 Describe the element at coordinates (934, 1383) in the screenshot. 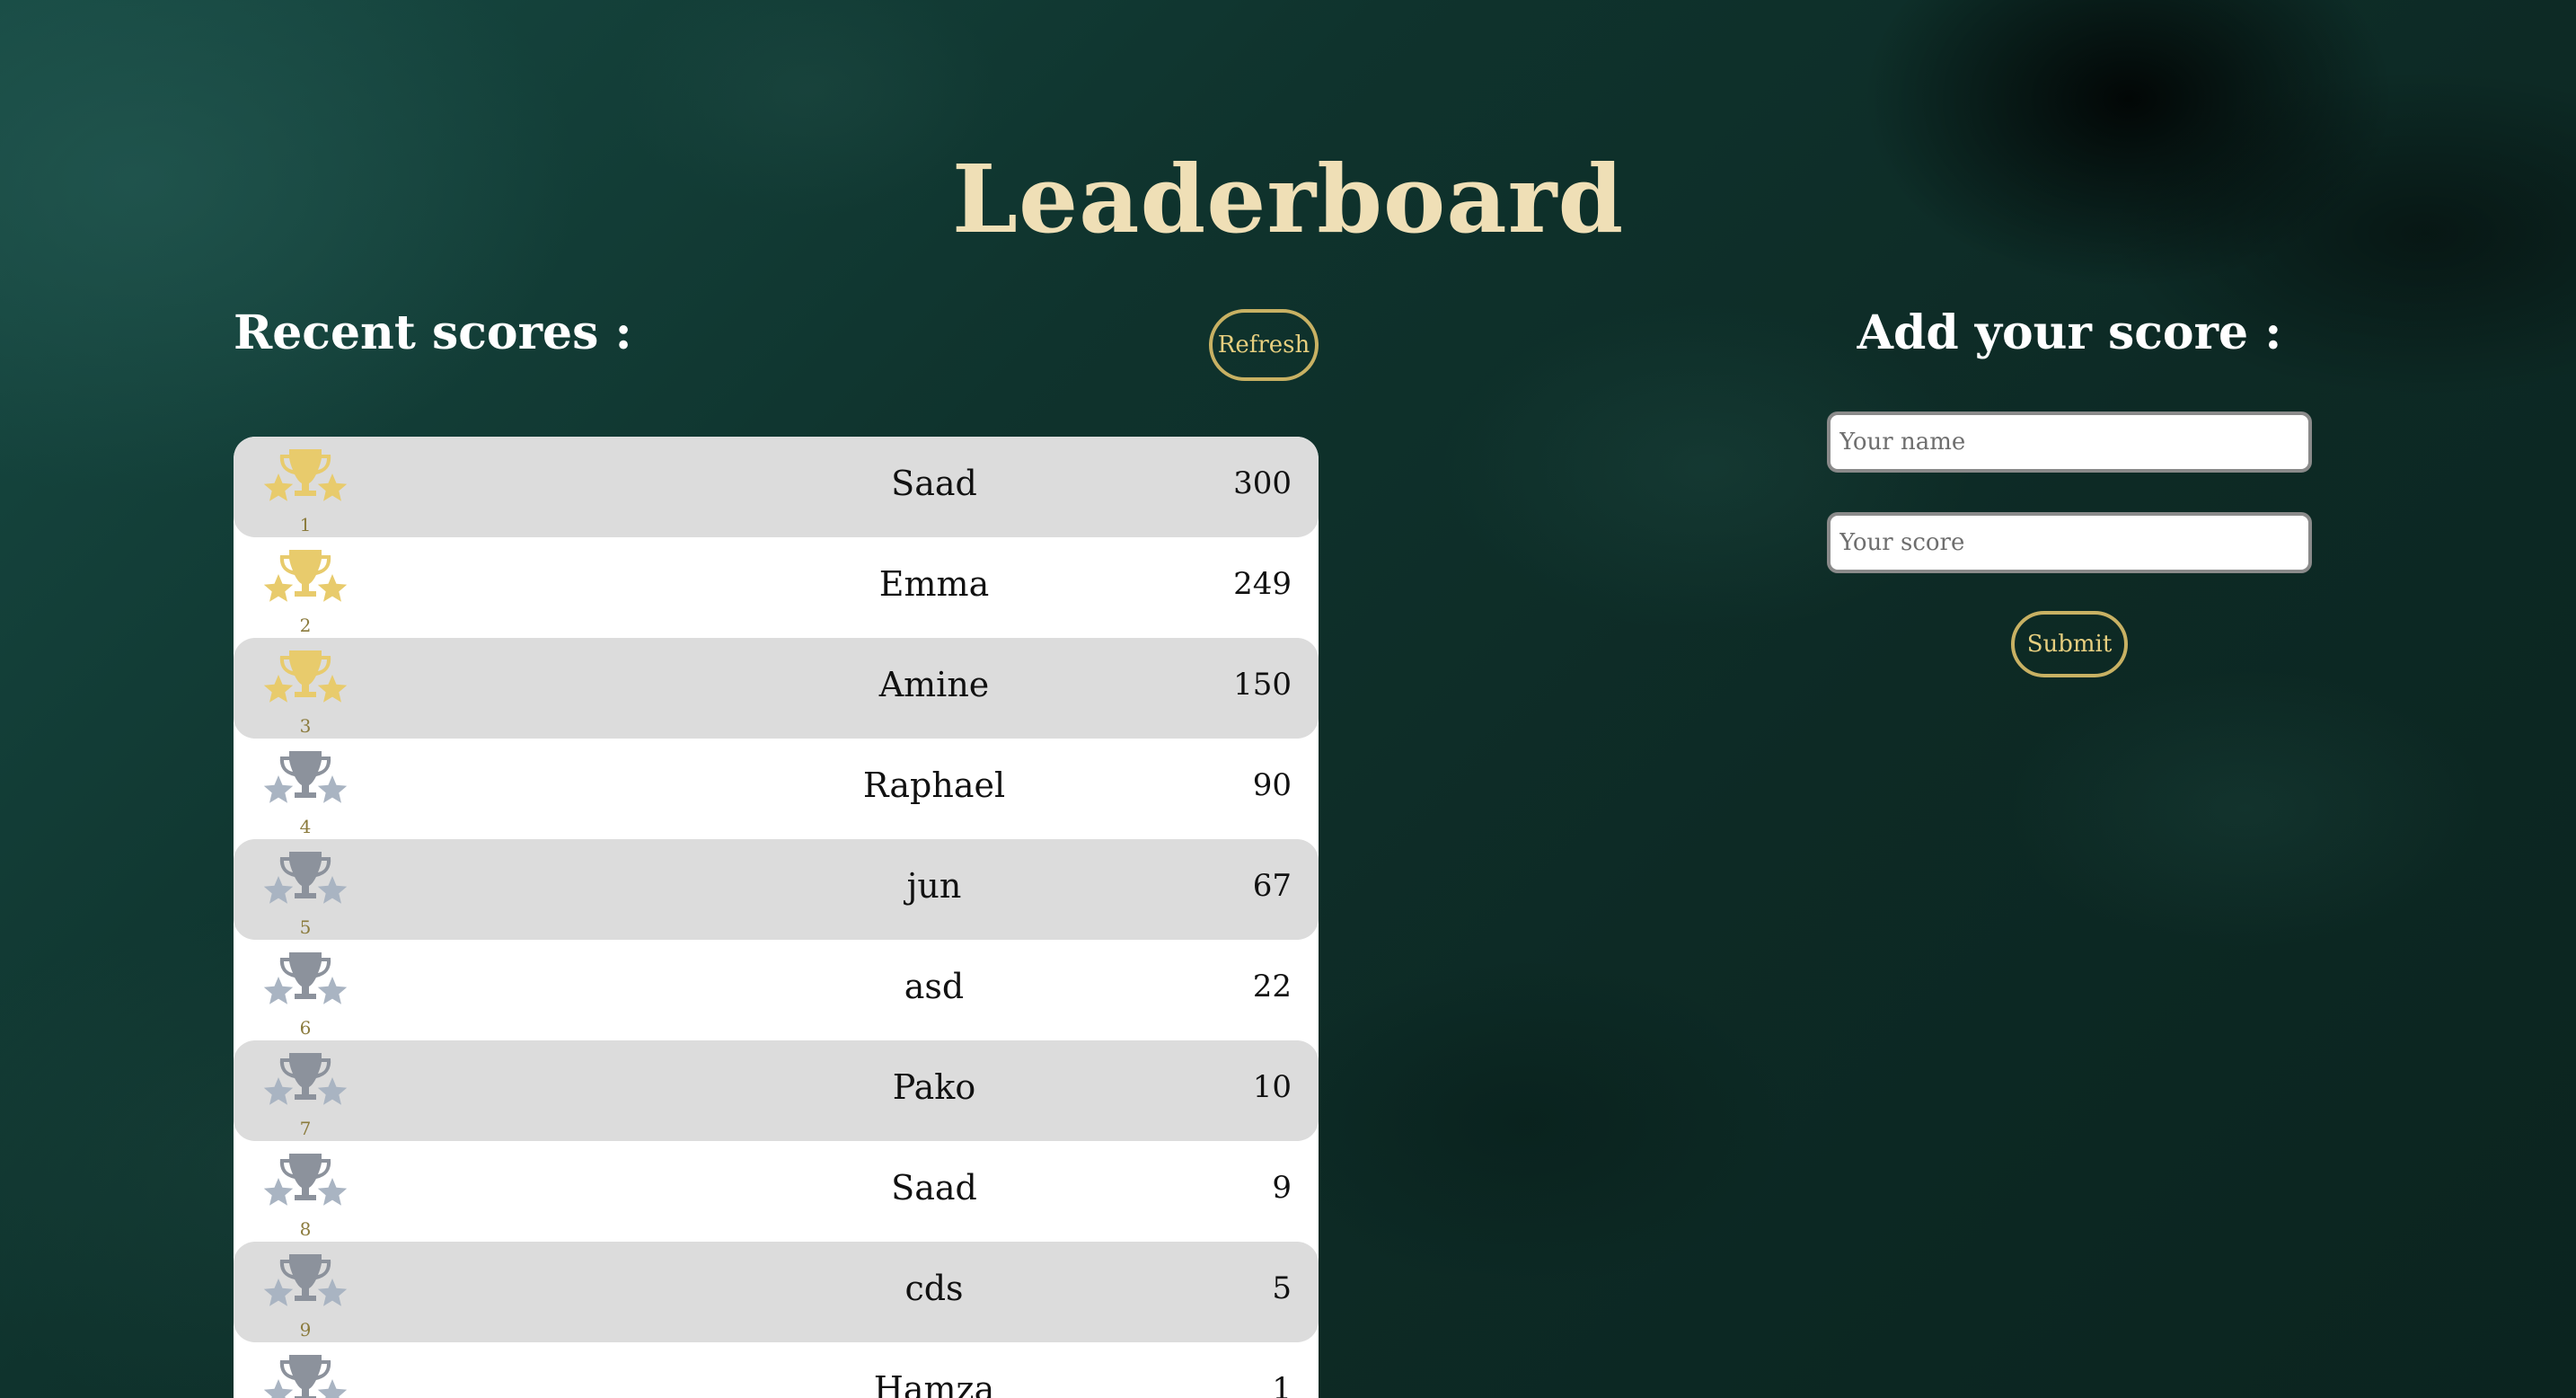

I see `player-name: Hamza` at that location.